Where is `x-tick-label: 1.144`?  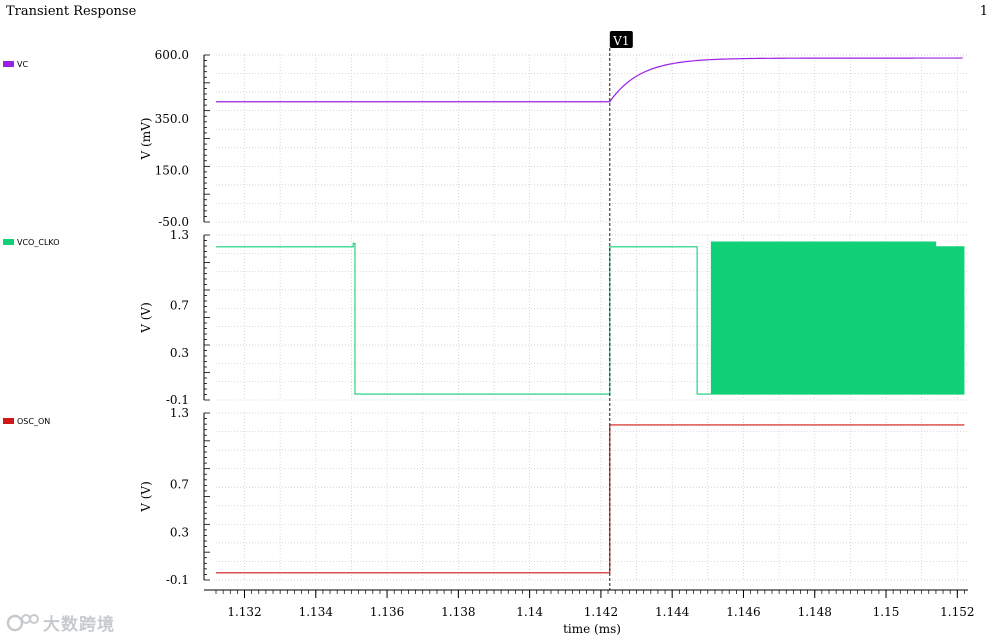
x-tick-label: 1.144 is located at coordinates (672, 612).